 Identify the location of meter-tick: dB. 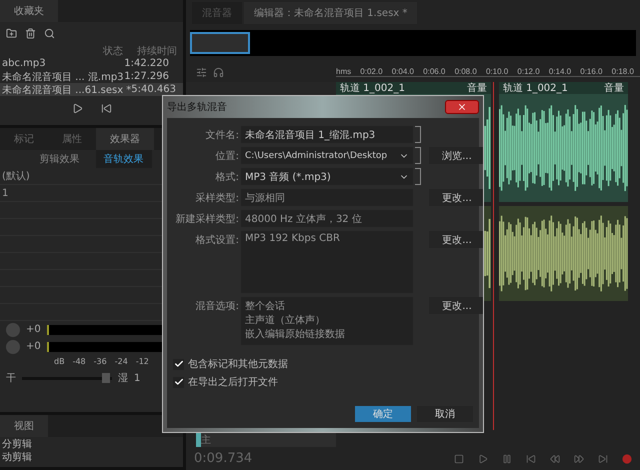
(59, 361).